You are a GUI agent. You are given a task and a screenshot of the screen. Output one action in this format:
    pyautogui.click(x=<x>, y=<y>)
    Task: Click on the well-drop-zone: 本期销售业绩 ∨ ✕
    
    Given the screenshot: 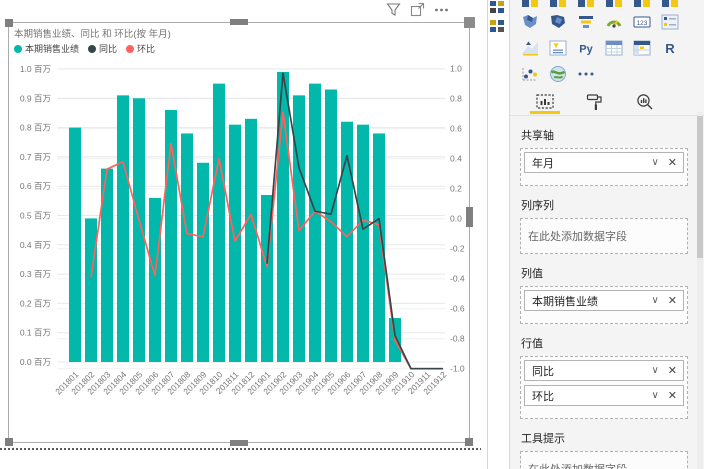 What is the action you would take?
    pyautogui.click(x=604, y=305)
    